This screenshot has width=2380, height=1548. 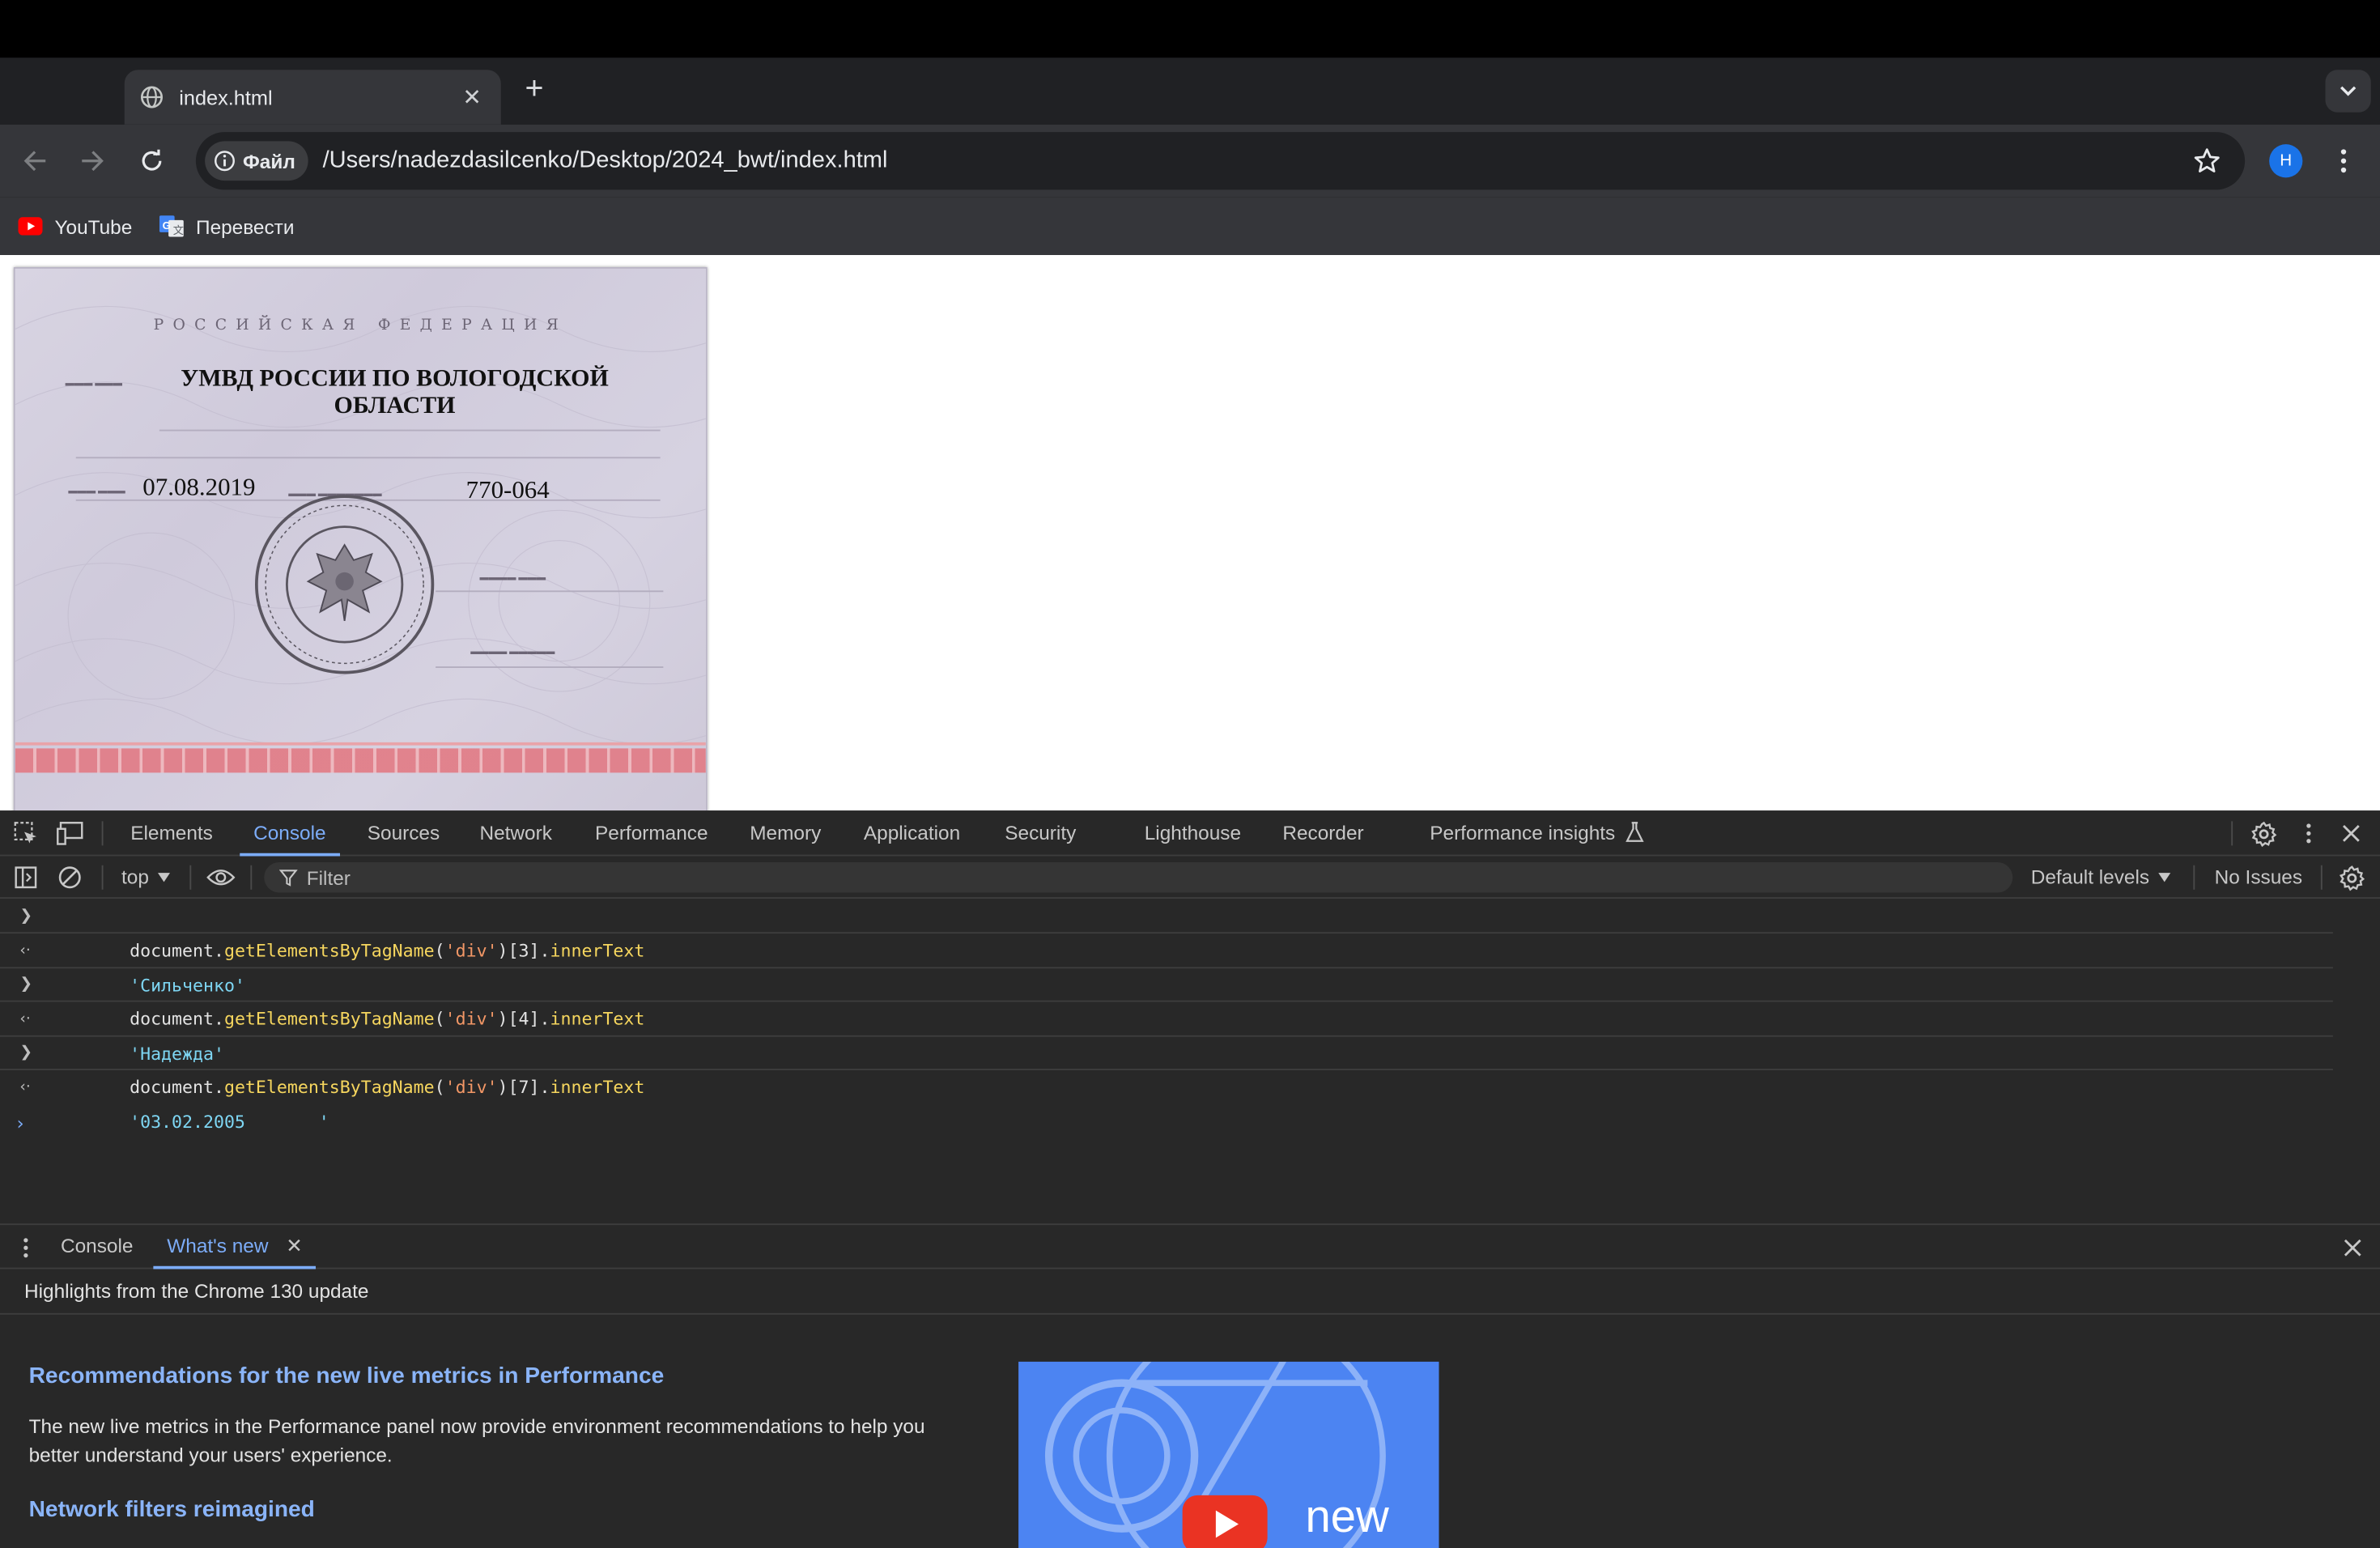 I want to click on tab-search-button, so click(x=2348, y=92).